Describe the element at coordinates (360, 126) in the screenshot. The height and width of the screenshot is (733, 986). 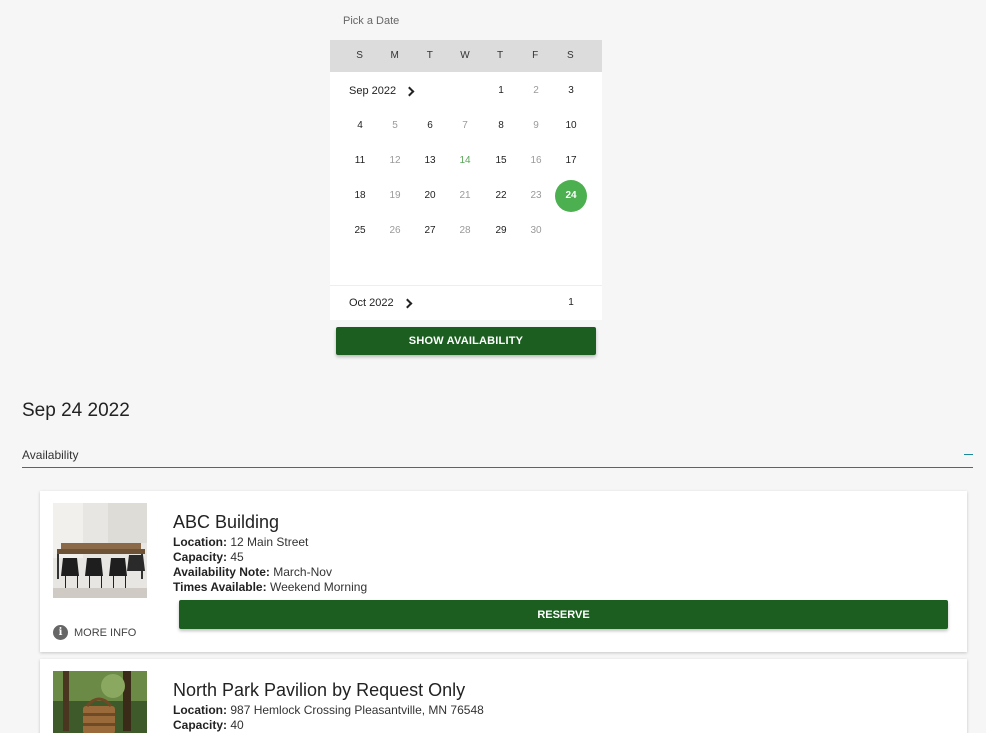
I see `day-4: 4` at that location.